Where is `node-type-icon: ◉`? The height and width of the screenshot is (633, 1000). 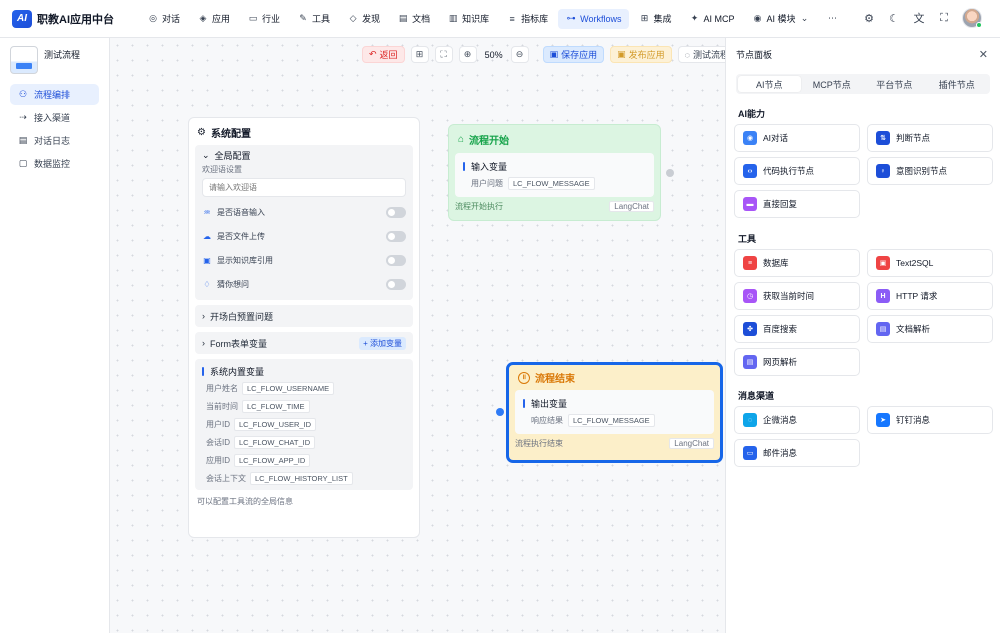
node-type-icon: ◉ is located at coordinates (750, 138).